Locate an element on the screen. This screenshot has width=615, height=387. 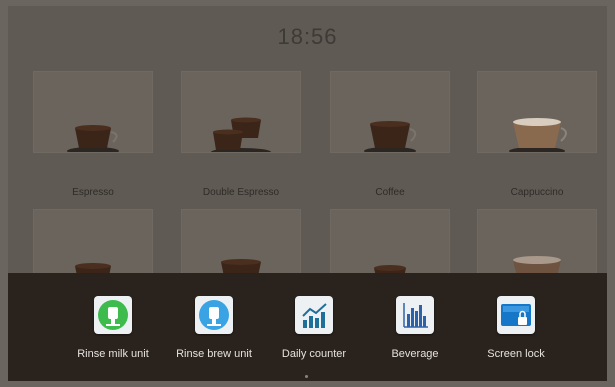
daily-counter-label: Daily counter is located at coordinates (314, 354).